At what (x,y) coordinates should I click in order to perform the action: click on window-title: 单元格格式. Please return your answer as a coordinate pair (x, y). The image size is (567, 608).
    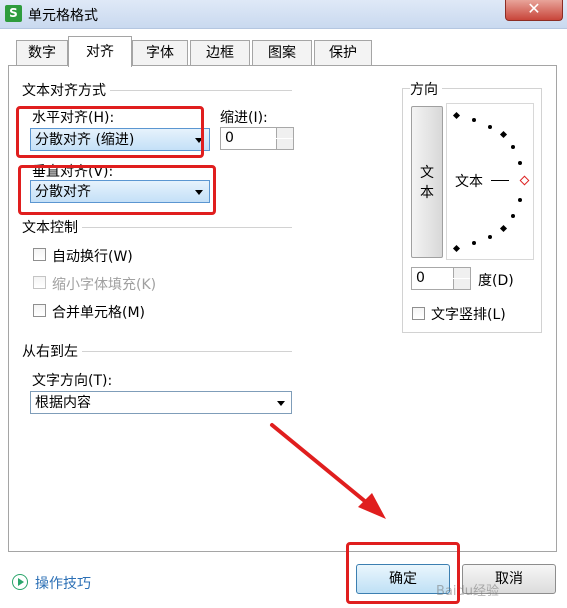
    Looking at the image, I should click on (63, 16).